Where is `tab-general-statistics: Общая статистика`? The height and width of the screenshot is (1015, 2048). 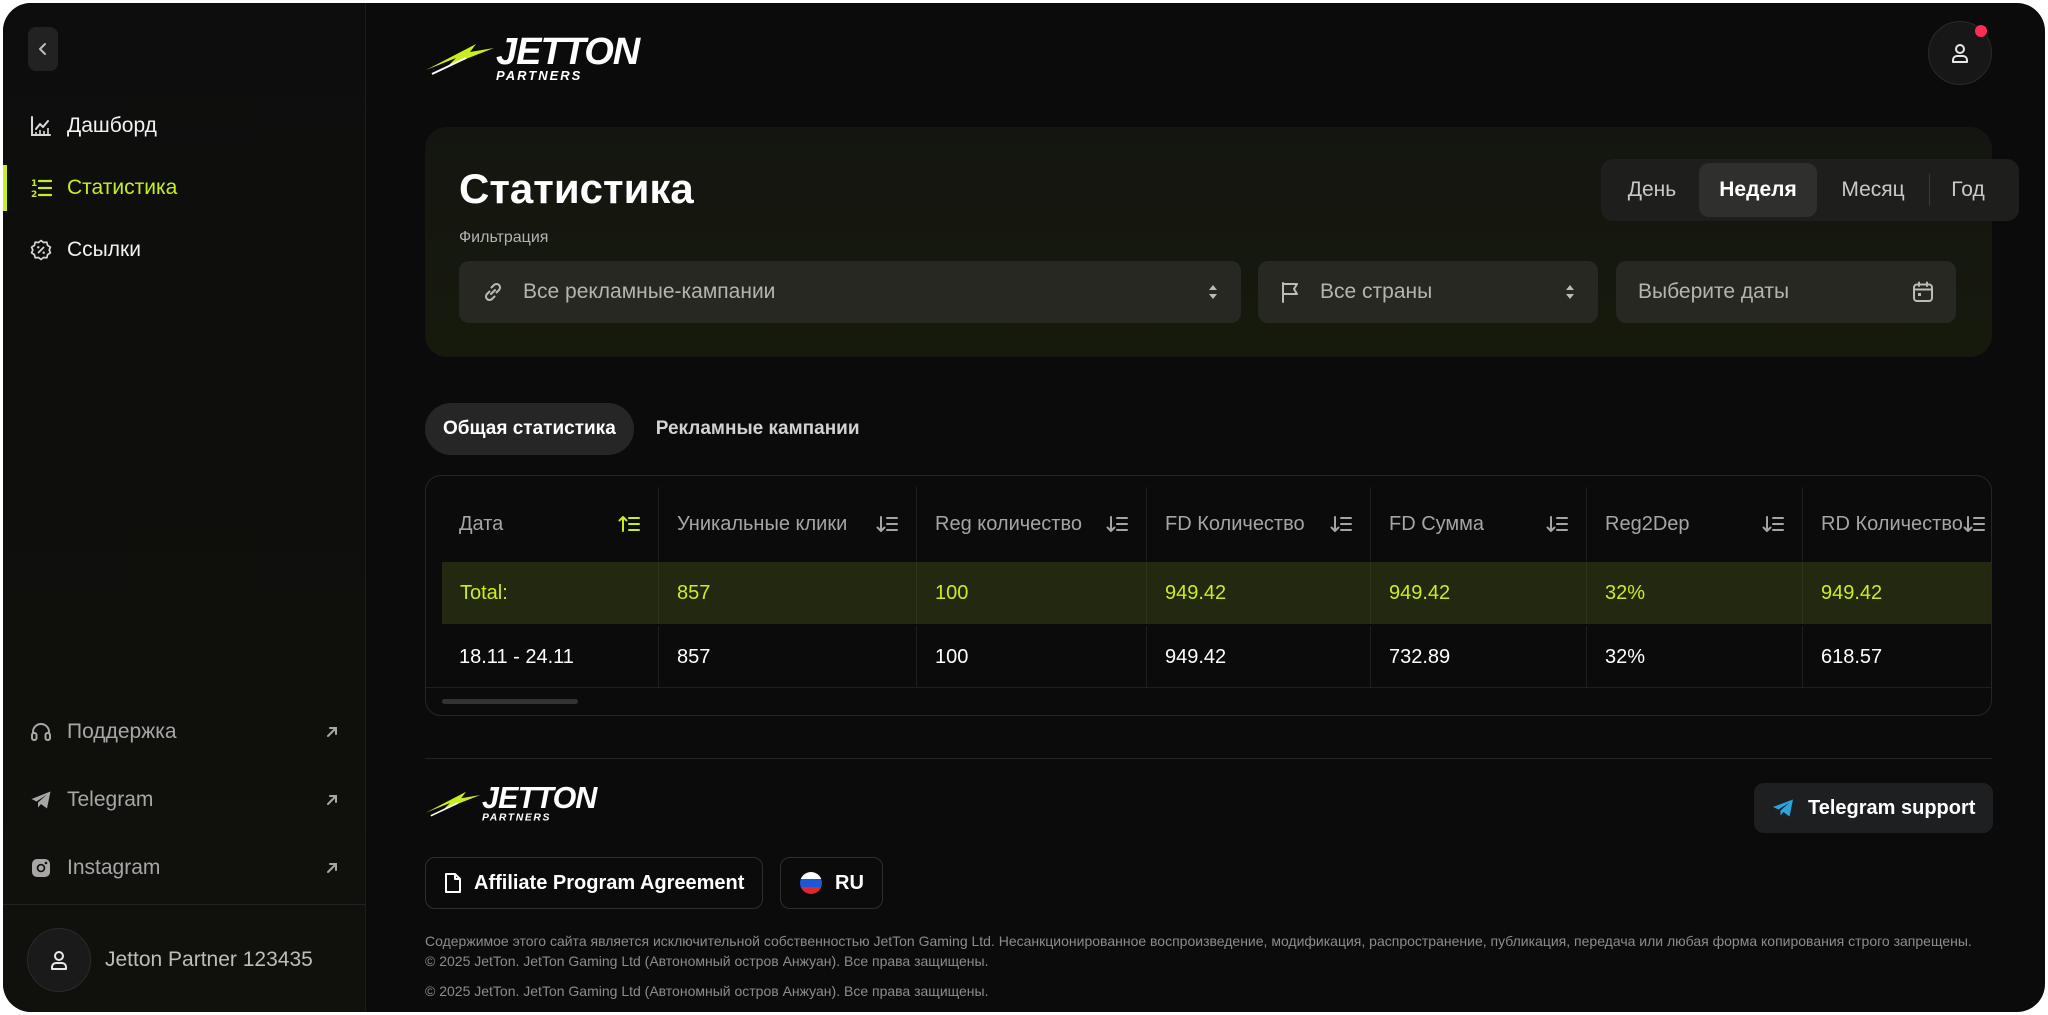 tab-general-statistics: Общая статистика is located at coordinates (529, 429).